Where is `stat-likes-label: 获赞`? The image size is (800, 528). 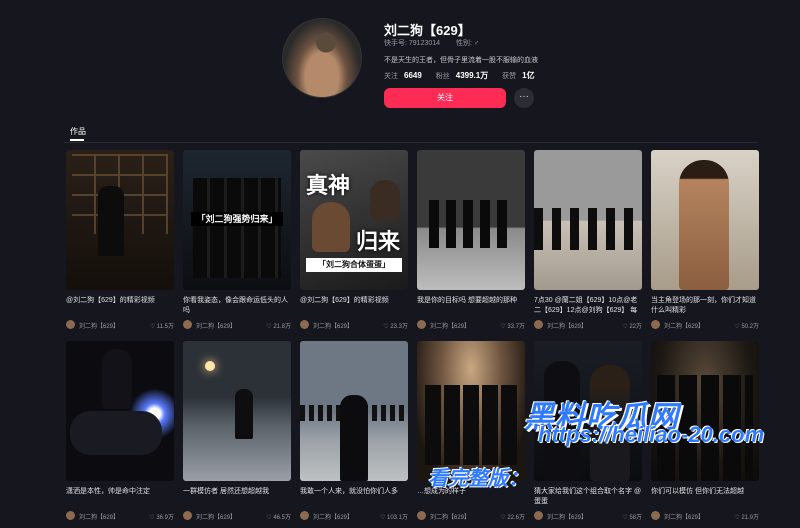
stat-likes-label: 获赞 is located at coordinates (509, 76).